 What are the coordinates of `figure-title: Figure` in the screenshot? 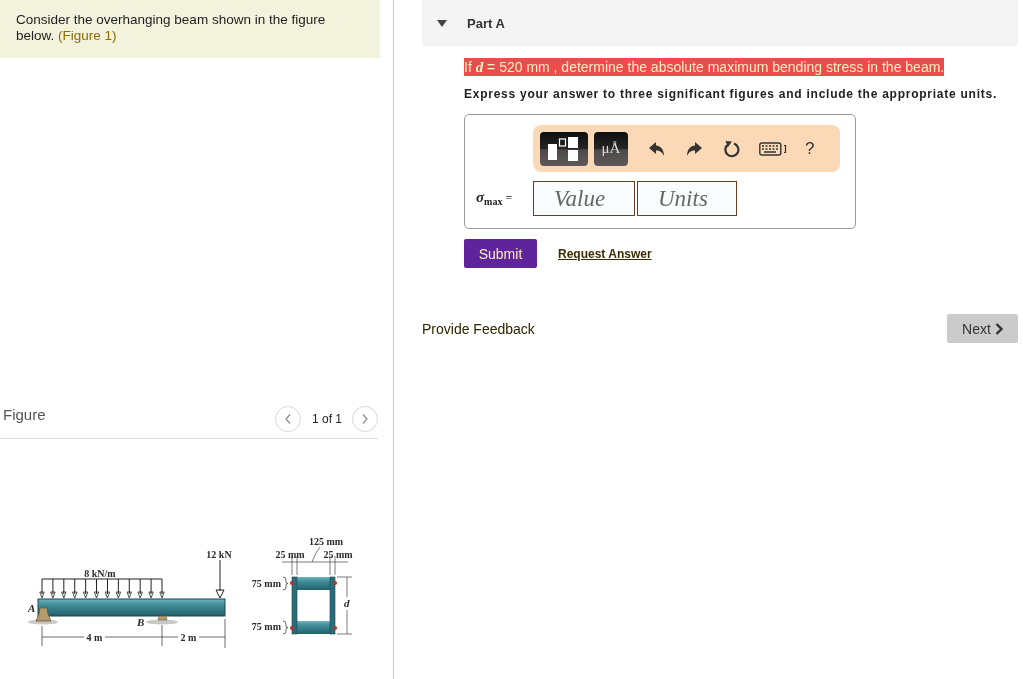 It's located at (24, 414).